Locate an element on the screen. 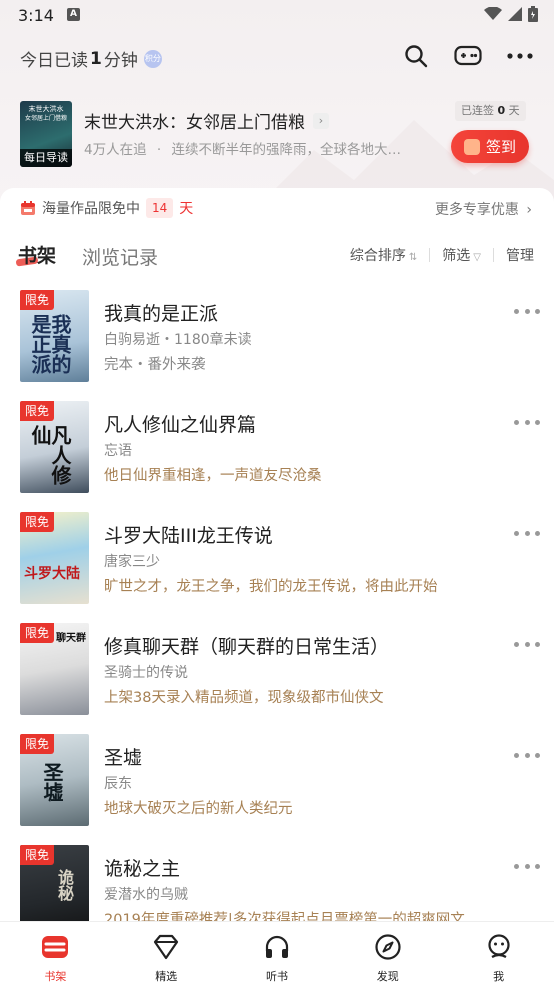 The width and height of the screenshot is (554, 984). filter-label: 筛选 is located at coordinates (456, 256).